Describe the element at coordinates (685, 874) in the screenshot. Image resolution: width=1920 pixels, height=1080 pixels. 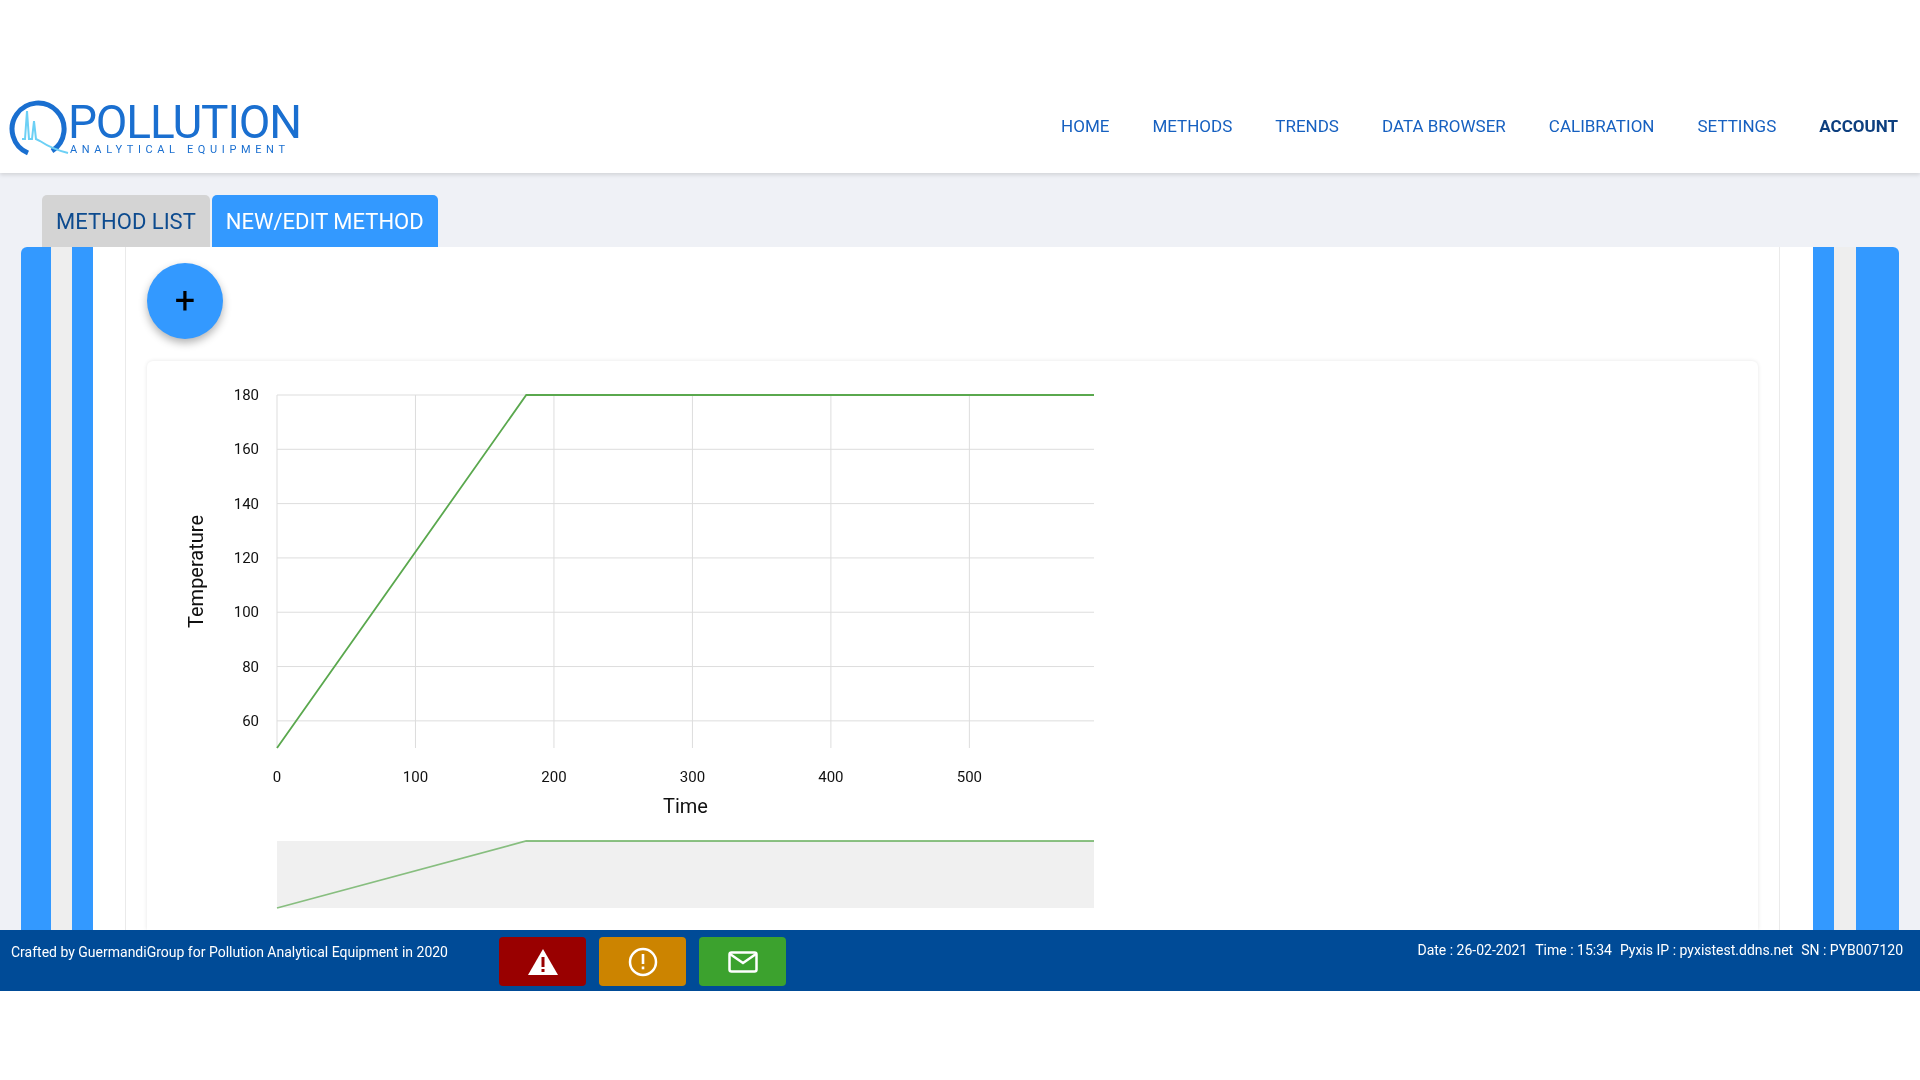
I see `range-navigator` at that location.